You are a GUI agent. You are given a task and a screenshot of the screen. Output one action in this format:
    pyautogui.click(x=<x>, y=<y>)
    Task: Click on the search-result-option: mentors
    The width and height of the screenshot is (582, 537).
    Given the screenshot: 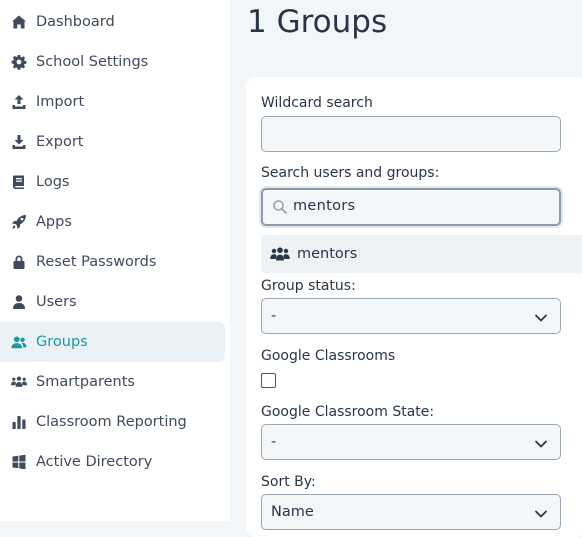 What is the action you would take?
    pyautogui.click(x=421, y=254)
    